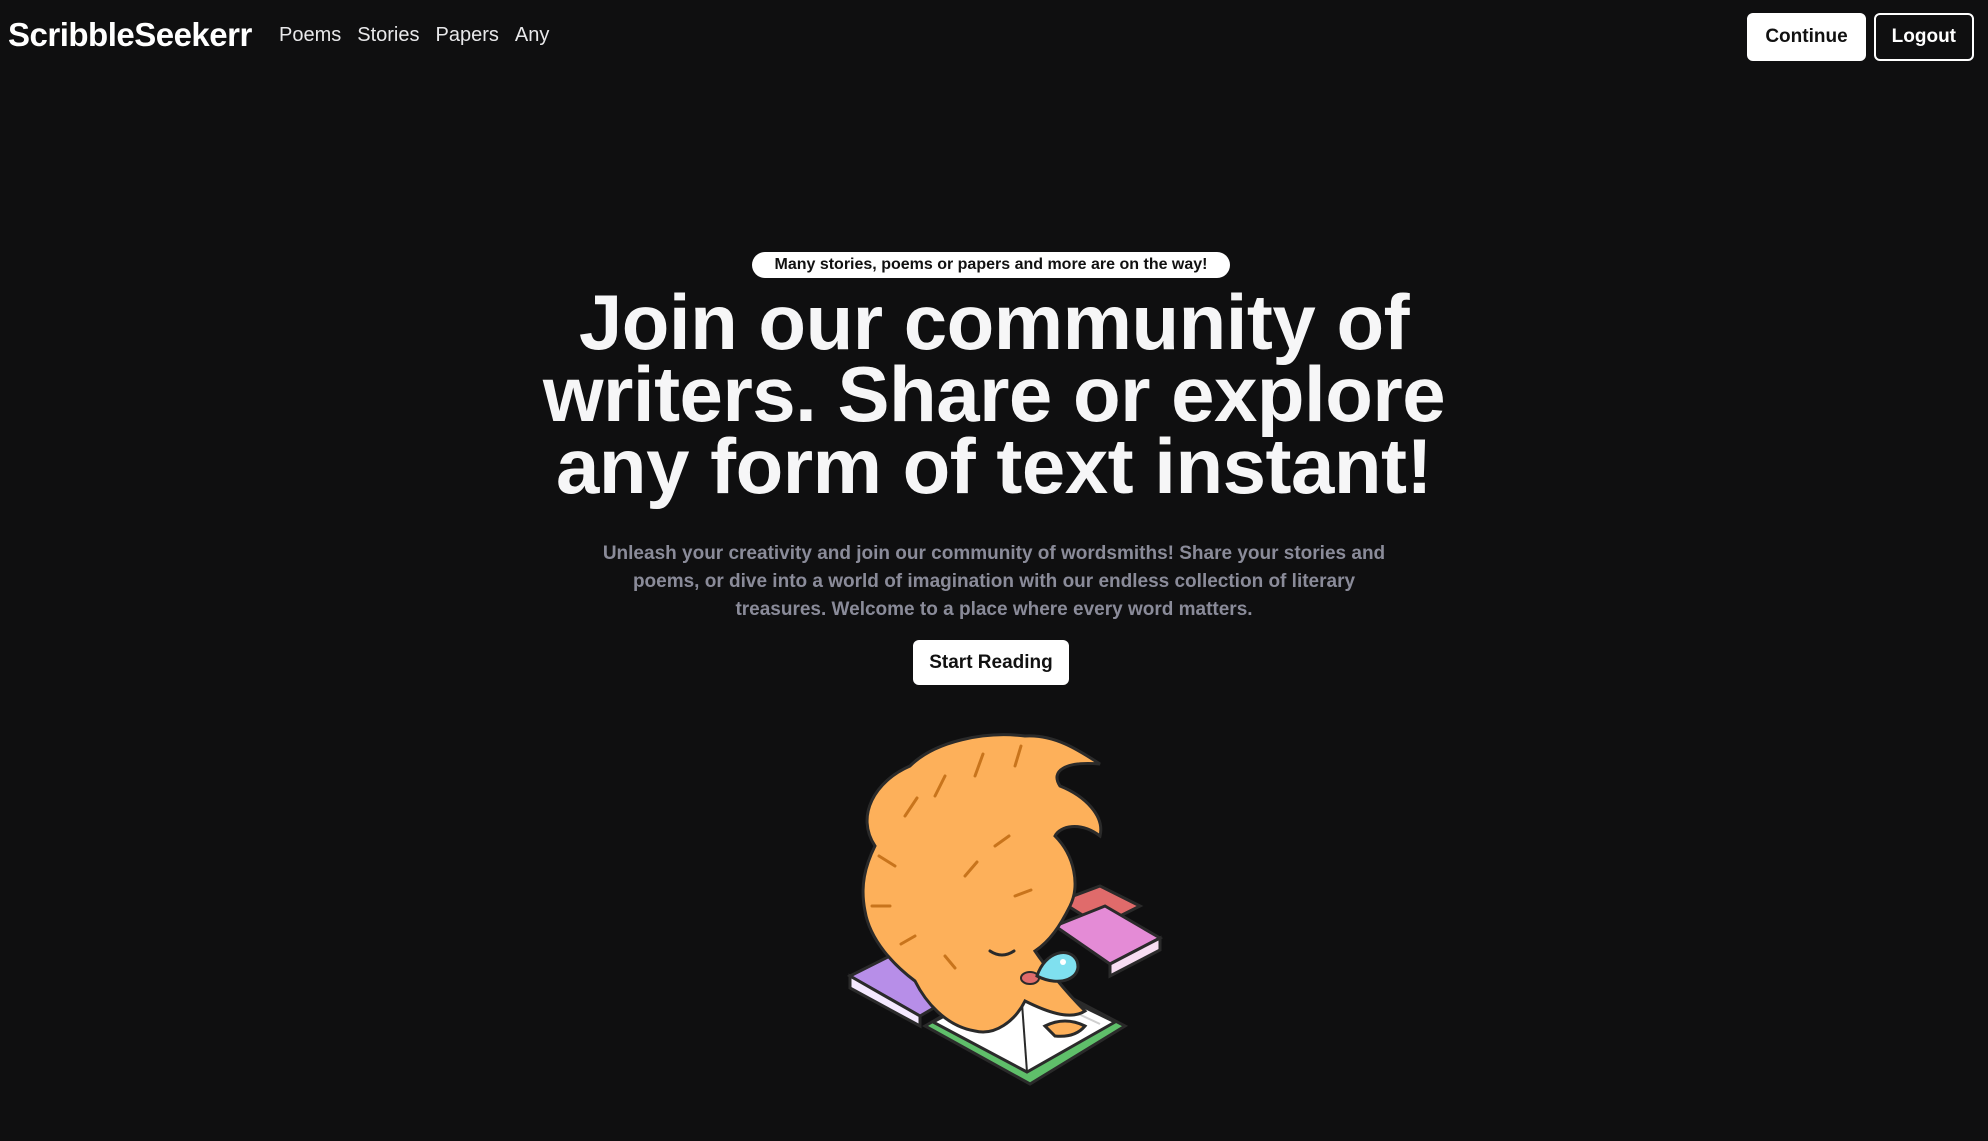  Describe the element at coordinates (994, 466) in the screenshot. I see `headline-line-3: any form of text instant!` at that location.